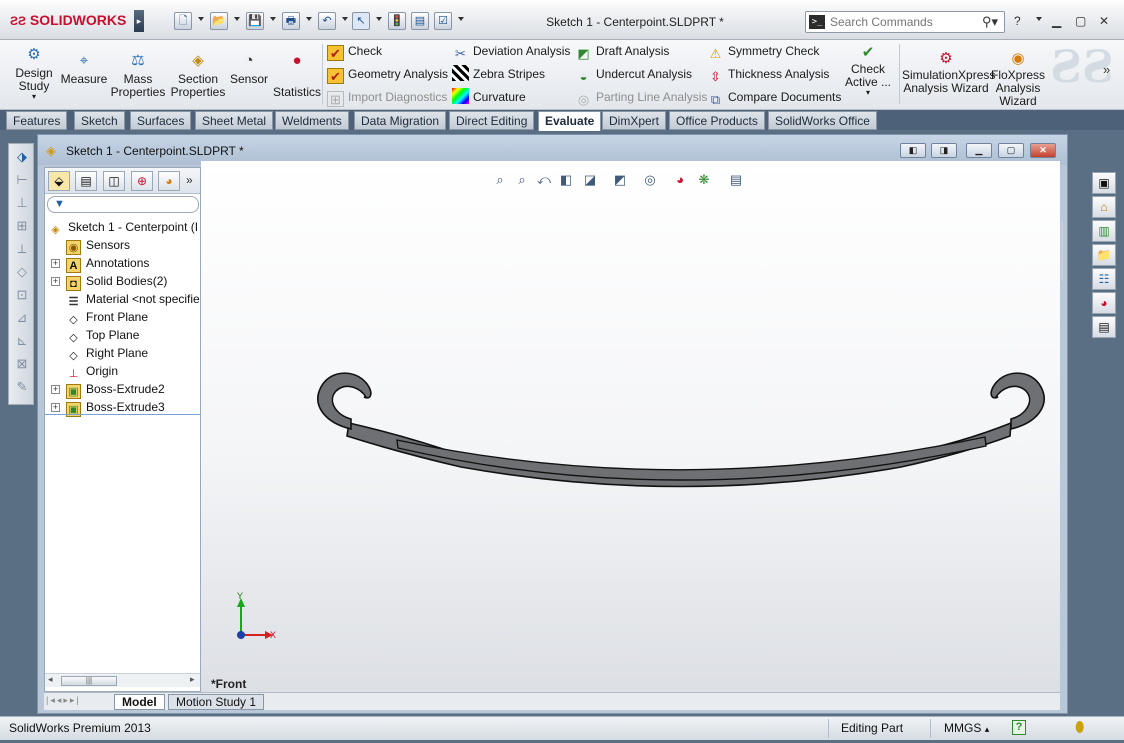 Image resolution: width=1124 pixels, height=743 pixels. What do you see at coordinates (122, 680) in the screenshot?
I see `tree-horizontal-scrollbar: ◂ ||| ▸` at bounding box center [122, 680].